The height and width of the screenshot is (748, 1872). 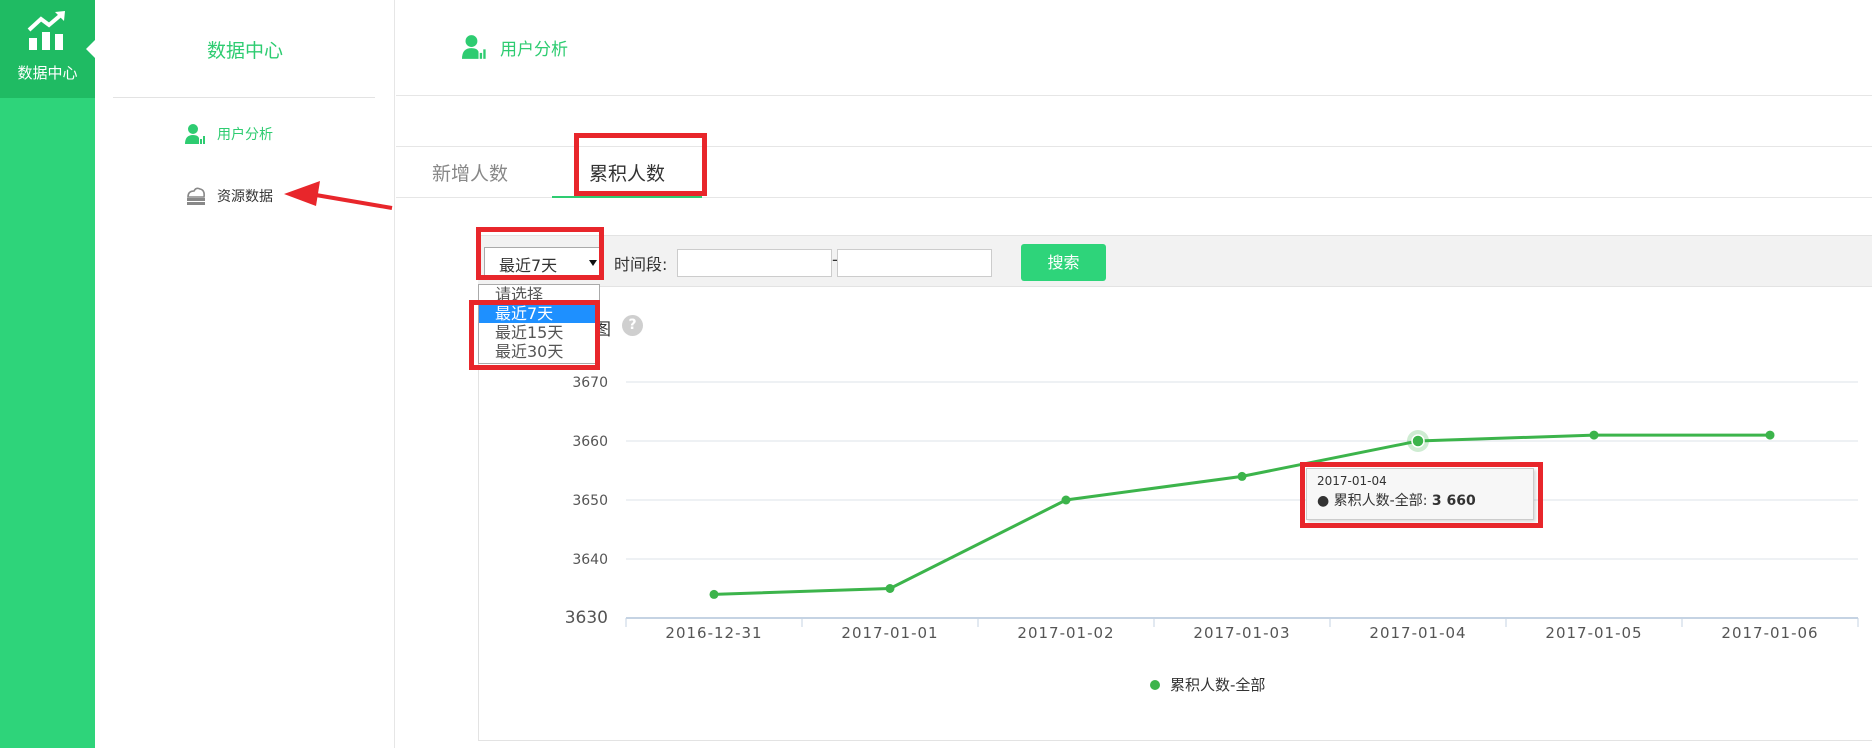 I want to click on legend-marker, so click(x=1155, y=684).